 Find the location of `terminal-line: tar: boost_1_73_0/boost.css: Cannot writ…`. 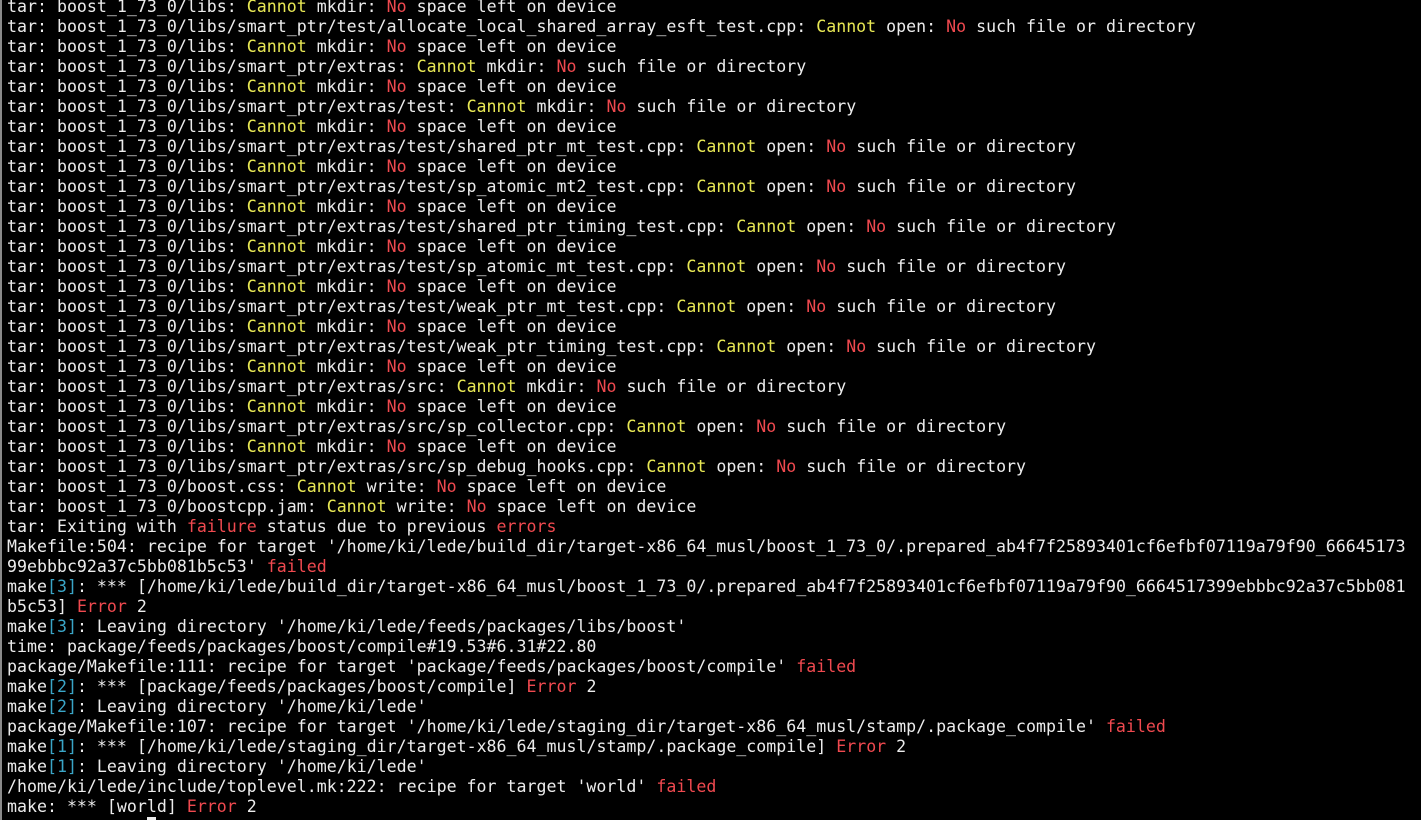

terminal-line: tar: boost_1_73_0/boost.css: Cannot writ… is located at coordinates (706, 487).